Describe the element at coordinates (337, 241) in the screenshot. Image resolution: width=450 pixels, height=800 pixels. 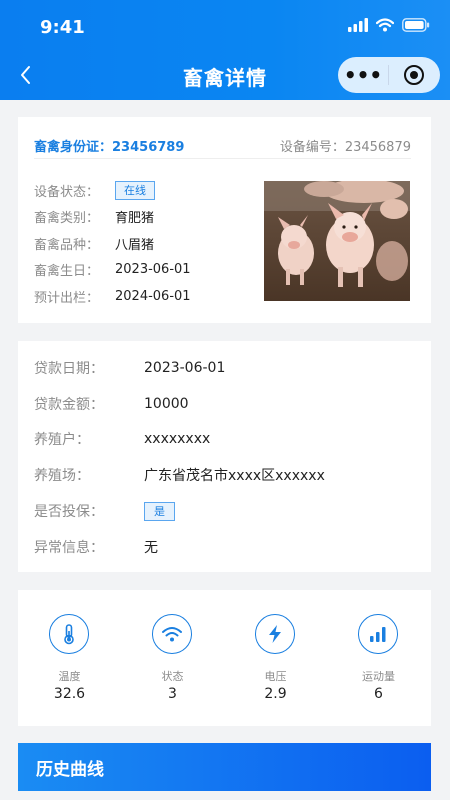
I see `livestock-photo` at that location.